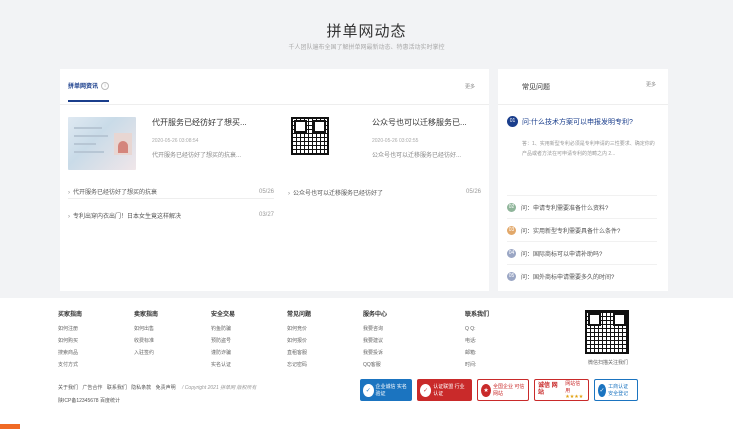  Describe the element at coordinates (486, 390) in the screenshot. I see `credit-icon: ★` at that location.